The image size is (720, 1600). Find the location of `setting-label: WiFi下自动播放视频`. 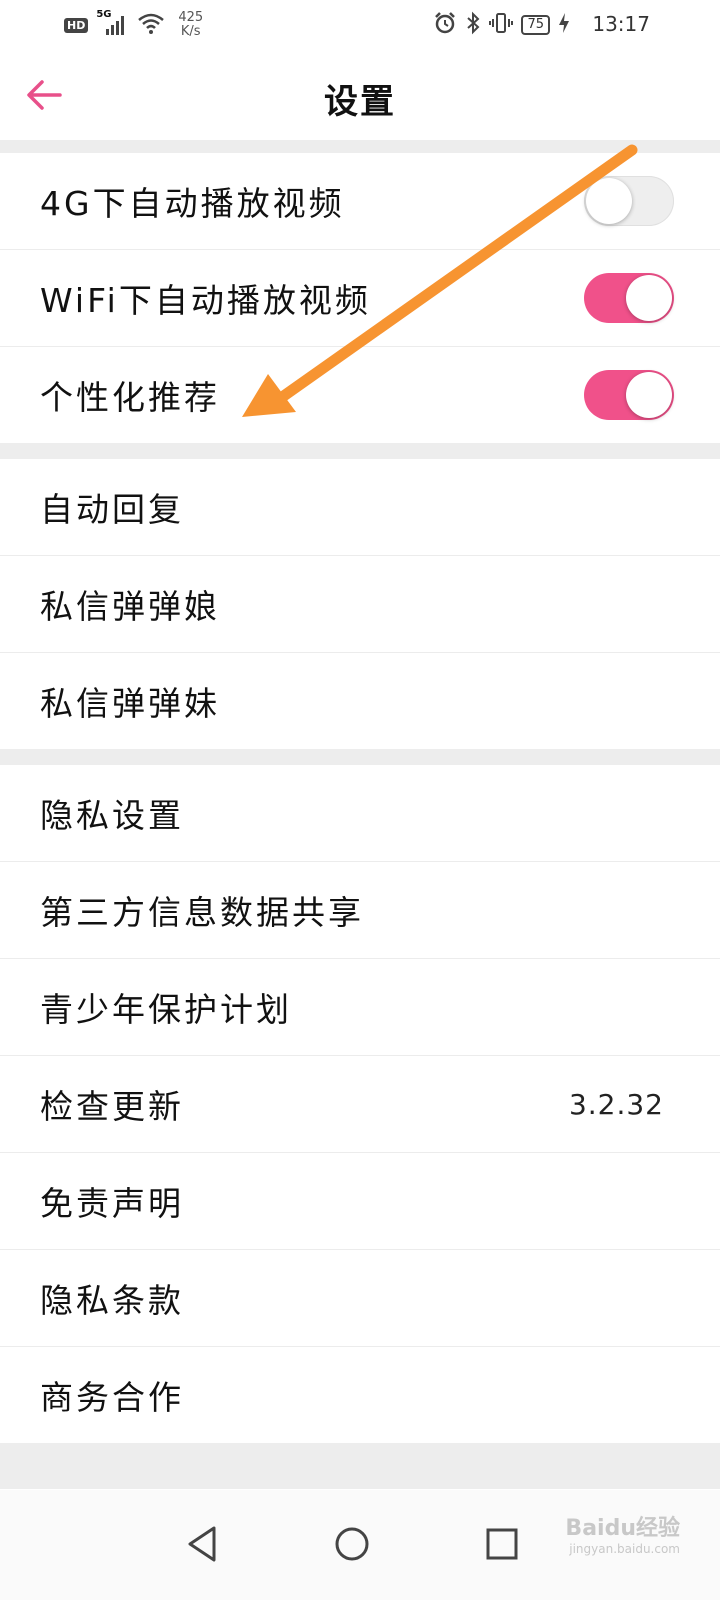

setting-label: WiFi下自动播放视频 is located at coordinates (205, 300).